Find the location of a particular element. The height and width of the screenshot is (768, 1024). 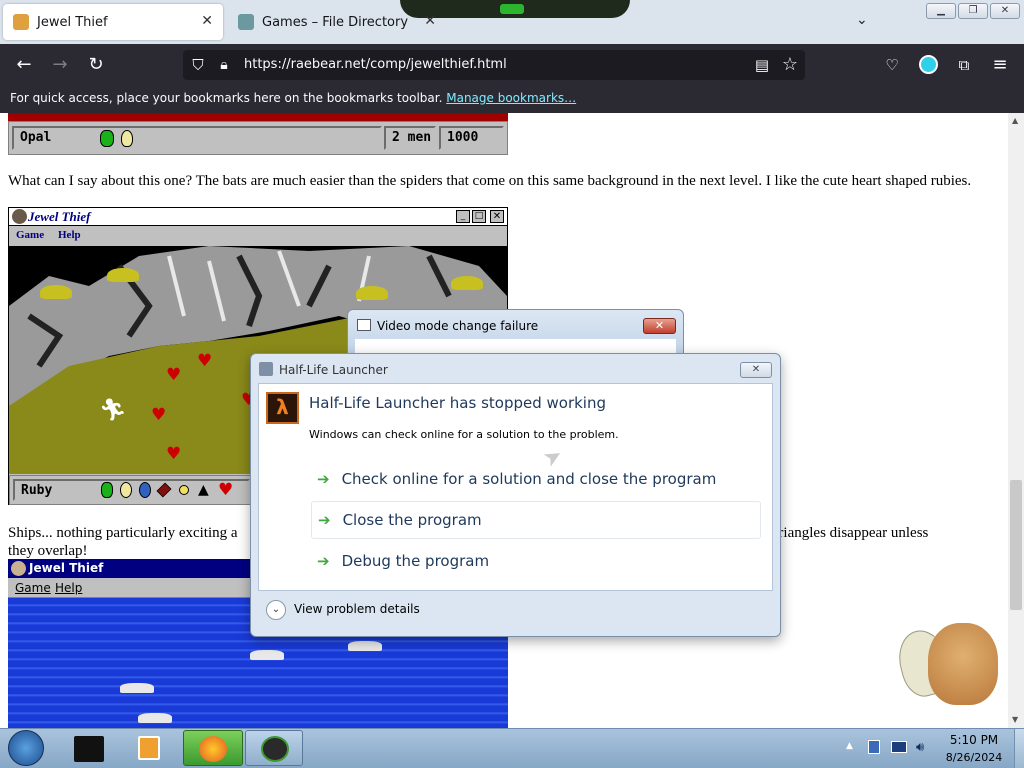

halflife-lambda-icon: λ is located at coordinates (282, 408).